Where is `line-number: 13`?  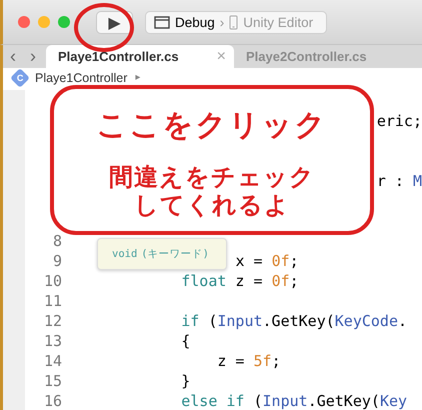
line-number: 13 is located at coordinates (52, 341).